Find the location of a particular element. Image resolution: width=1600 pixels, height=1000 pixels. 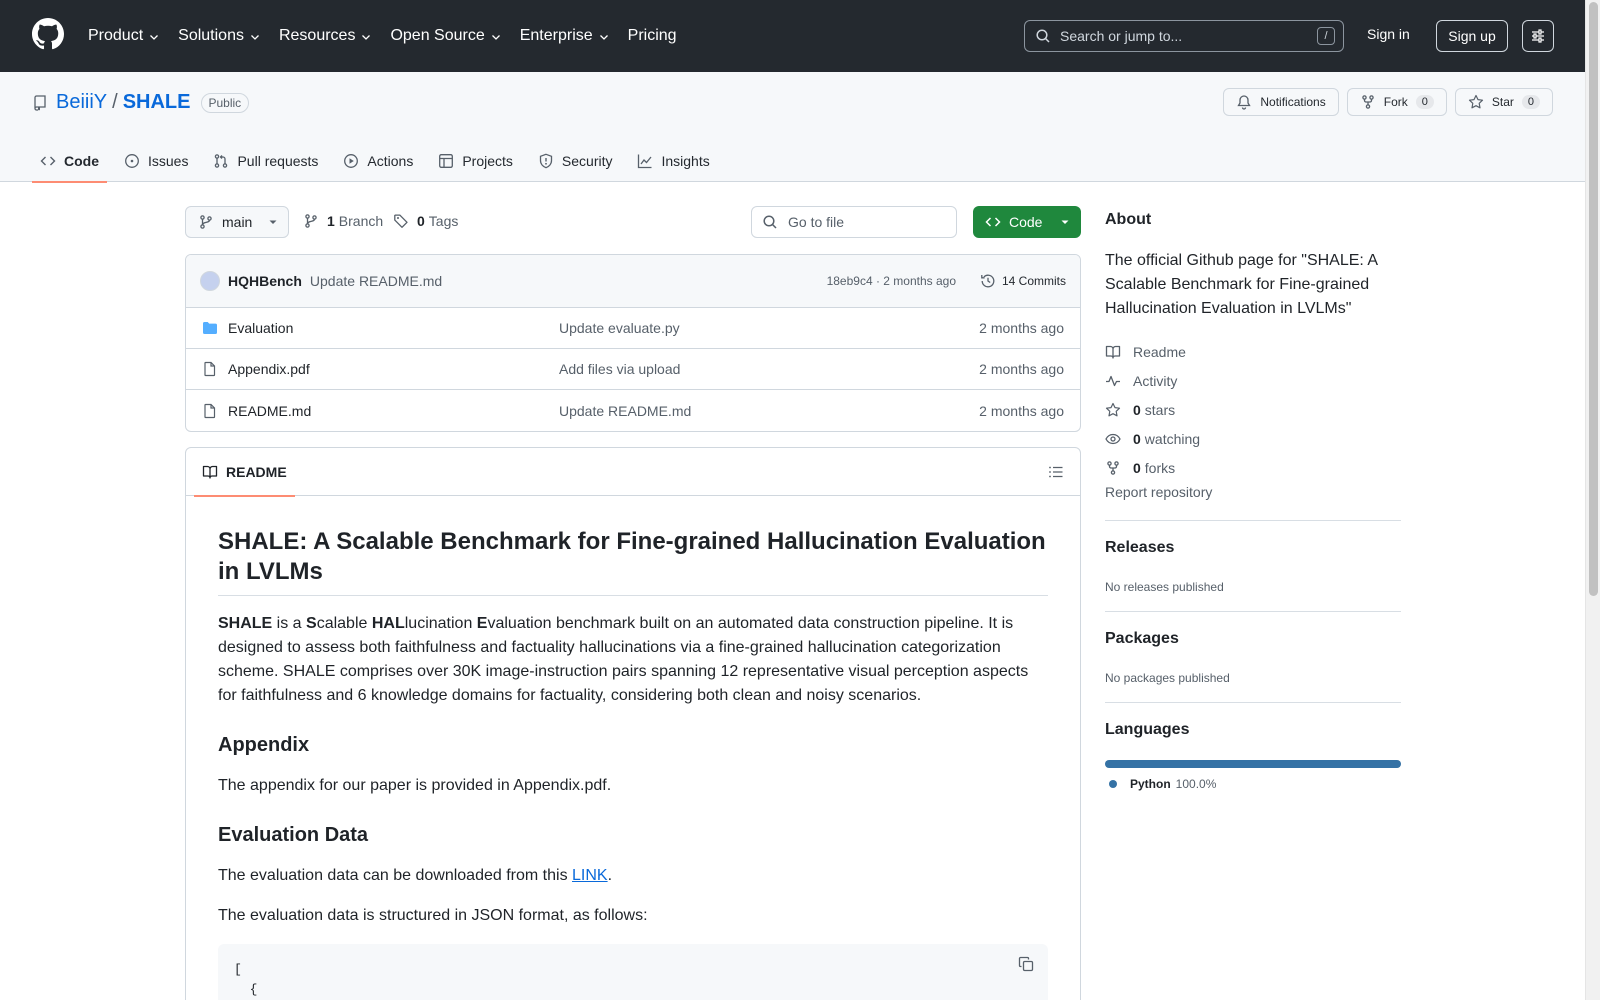

sign-up-button: Sign up is located at coordinates (1472, 36).